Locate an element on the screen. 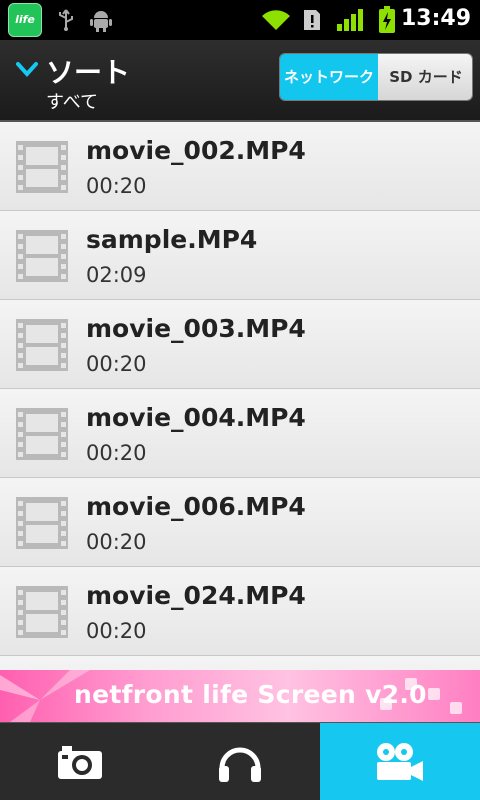 Image resolution: width=480 pixels, height=800 pixels. movie-camera-icon is located at coordinates (400, 761).